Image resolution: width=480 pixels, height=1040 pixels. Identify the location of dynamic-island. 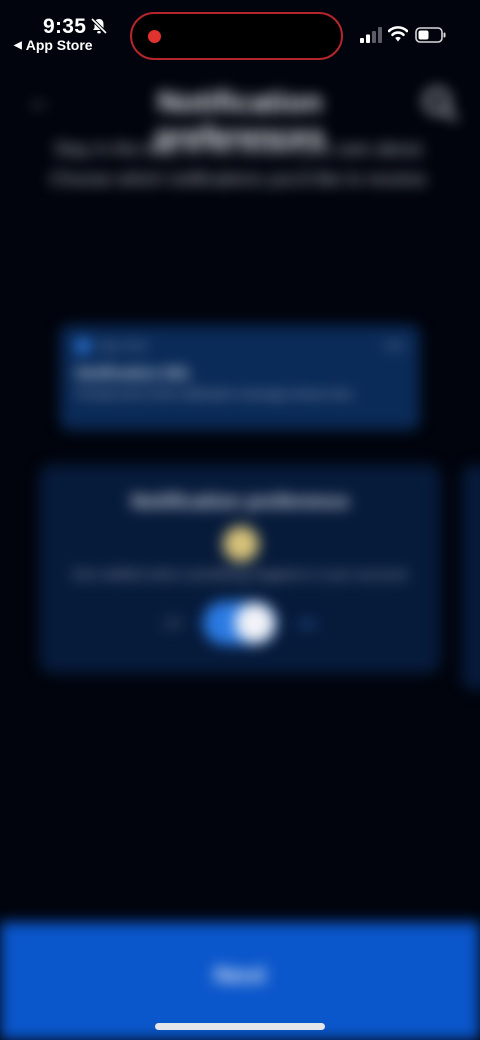
(236, 36).